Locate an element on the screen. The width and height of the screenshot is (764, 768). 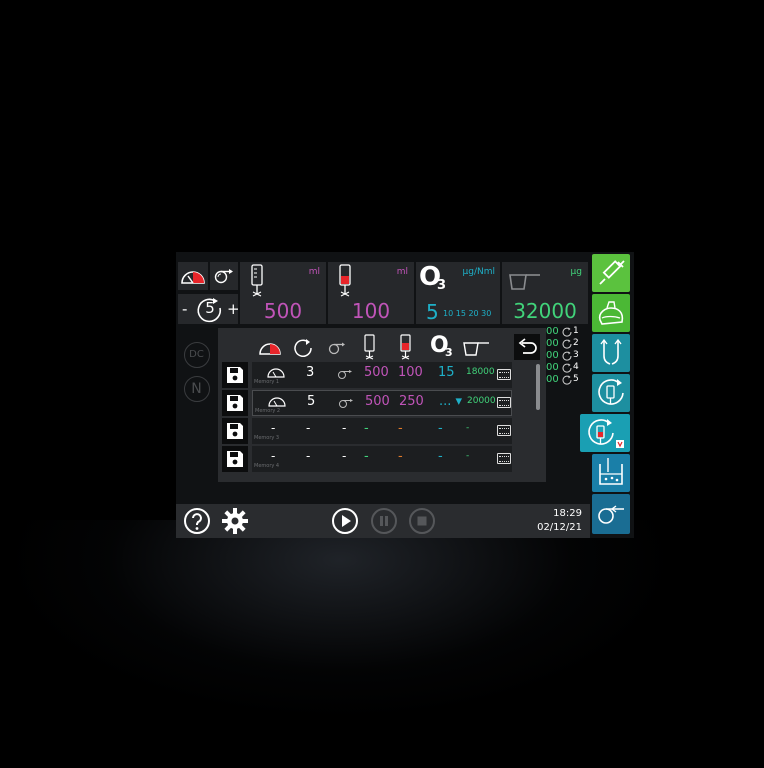
help-icon is located at coordinates (197, 521).